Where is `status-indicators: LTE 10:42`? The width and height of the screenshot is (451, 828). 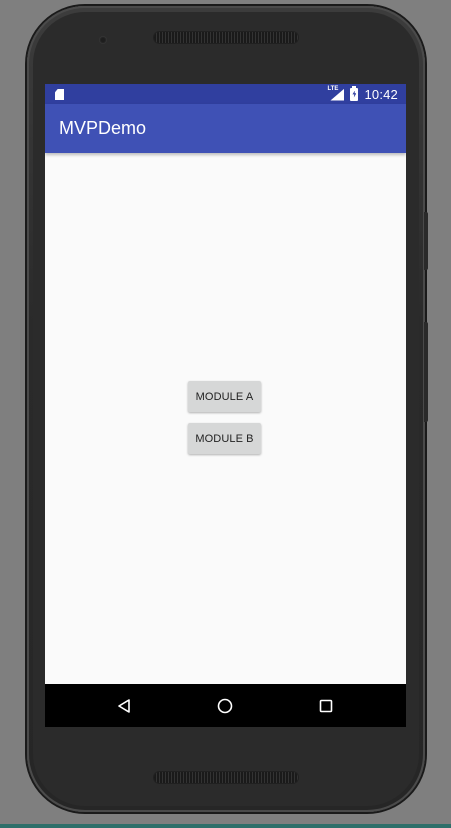 status-indicators: LTE 10:42 is located at coordinates (362, 94).